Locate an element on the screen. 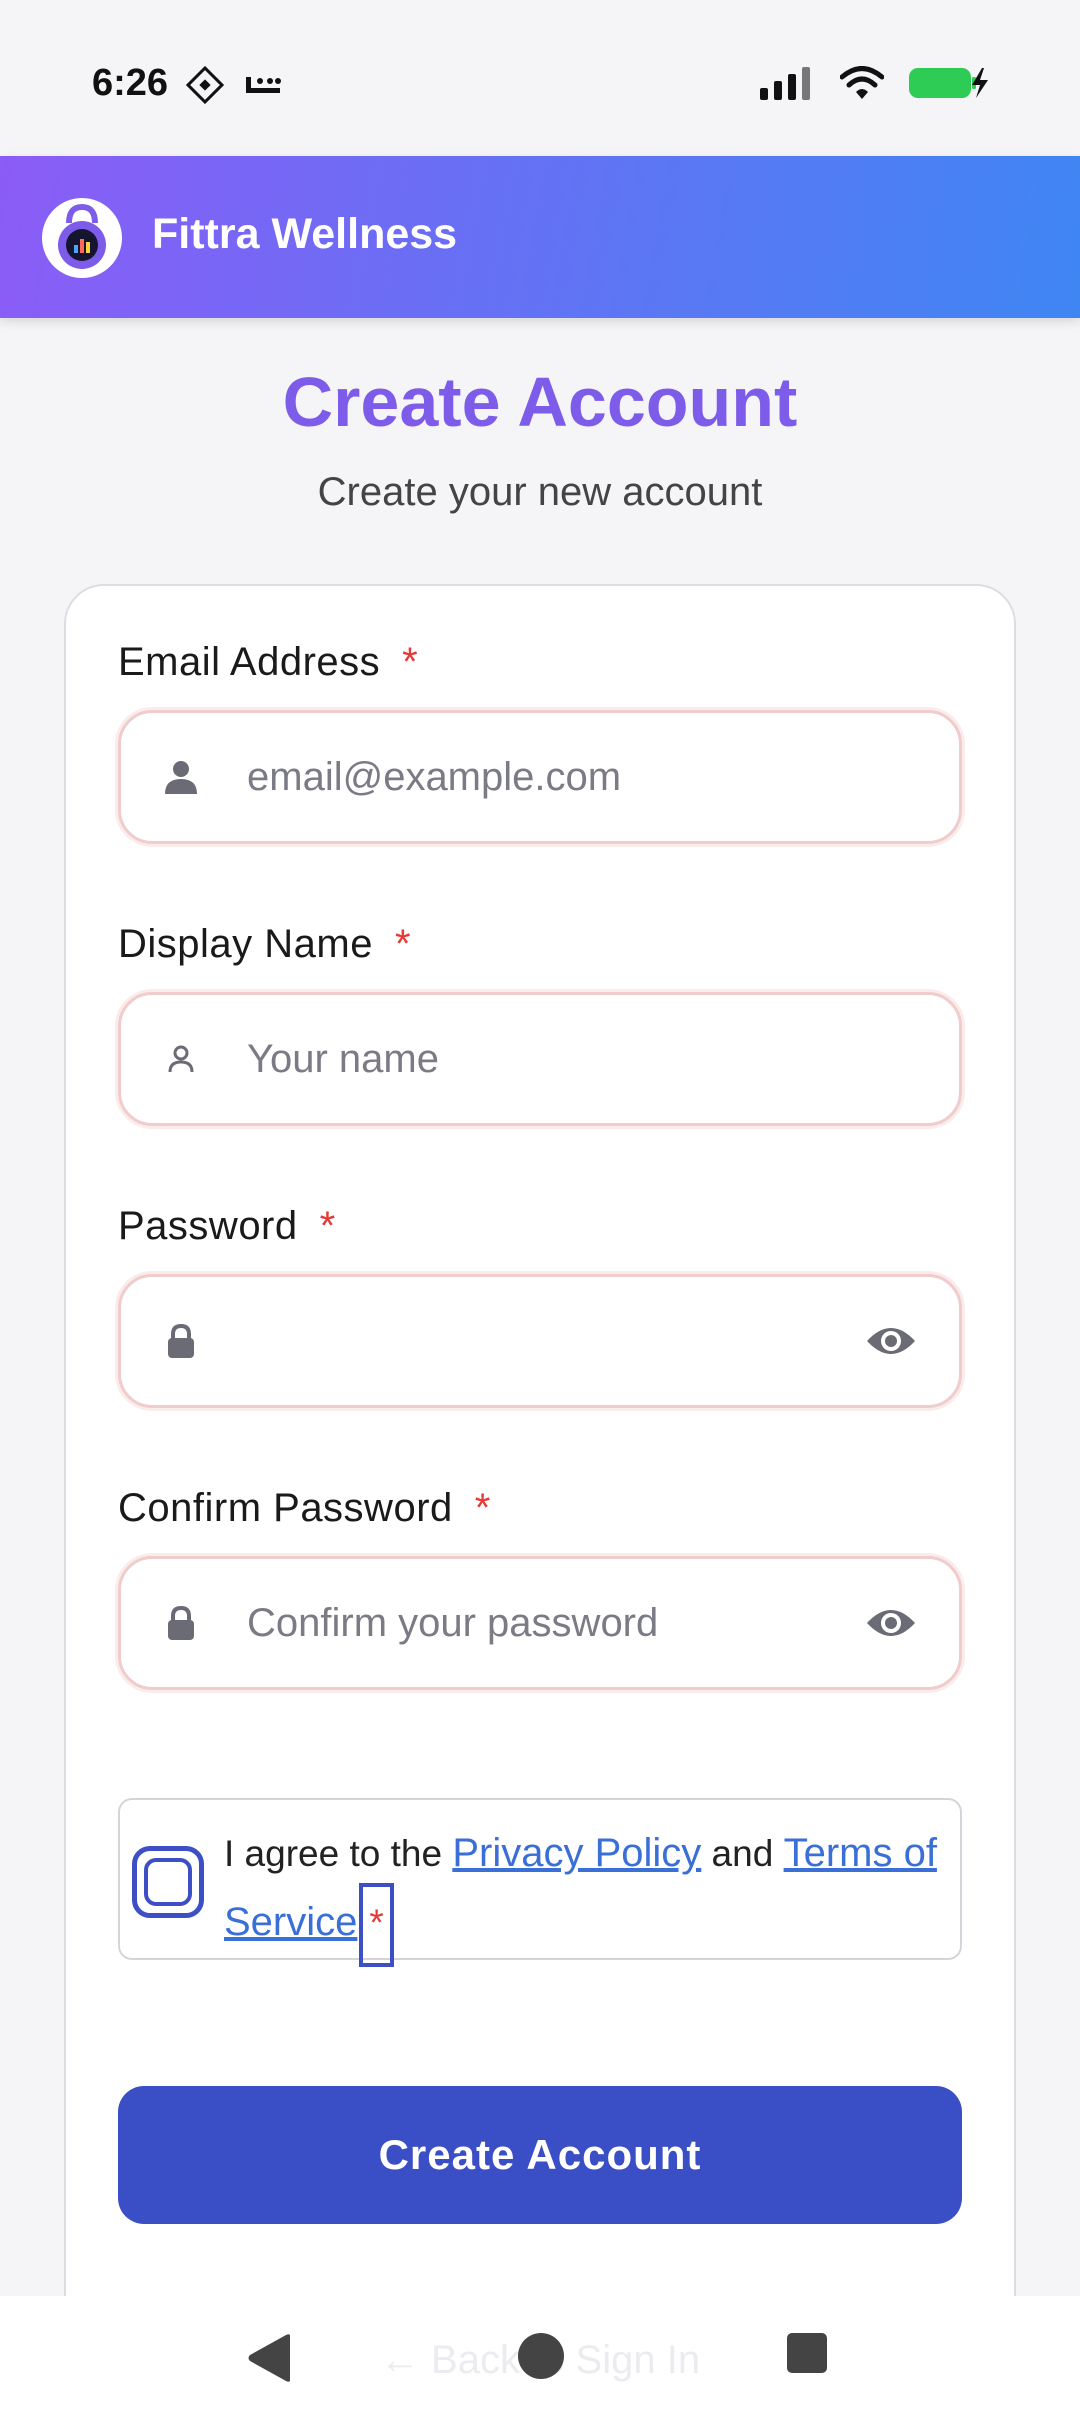  password-label: Password * is located at coordinates (227, 1226).